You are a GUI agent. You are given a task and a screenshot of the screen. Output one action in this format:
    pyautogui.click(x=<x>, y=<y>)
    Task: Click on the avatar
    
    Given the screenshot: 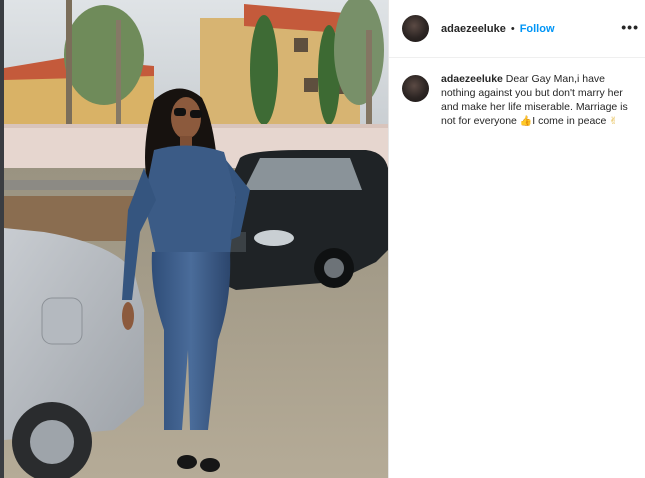 What is the action you would take?
    pyautogui.click(x=415, y=28)
    